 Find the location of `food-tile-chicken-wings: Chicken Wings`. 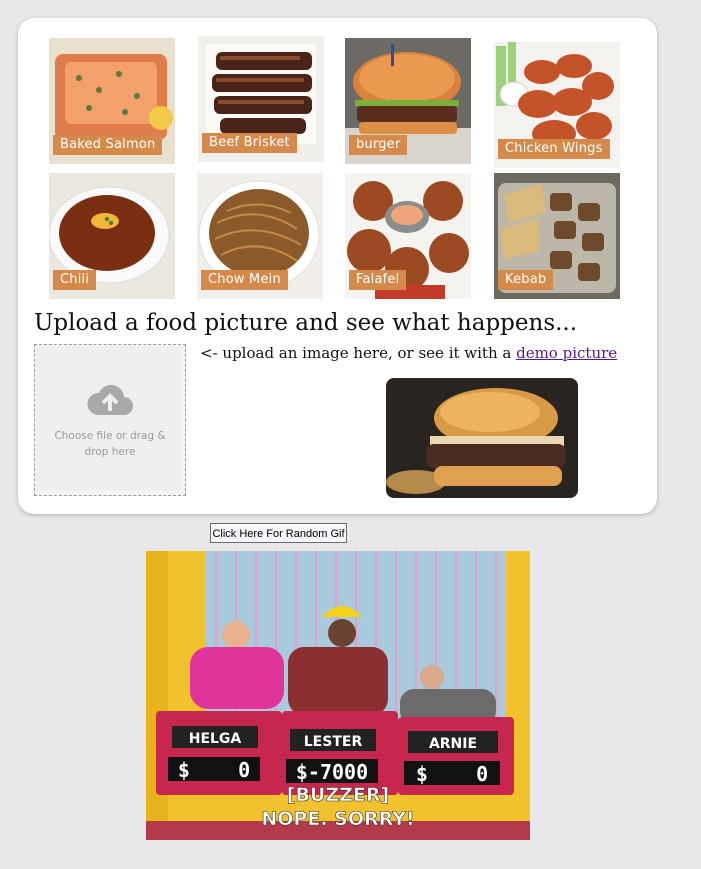

food-tile-chicken-wings: Chicken Wings is located at coordinates (557, 105).